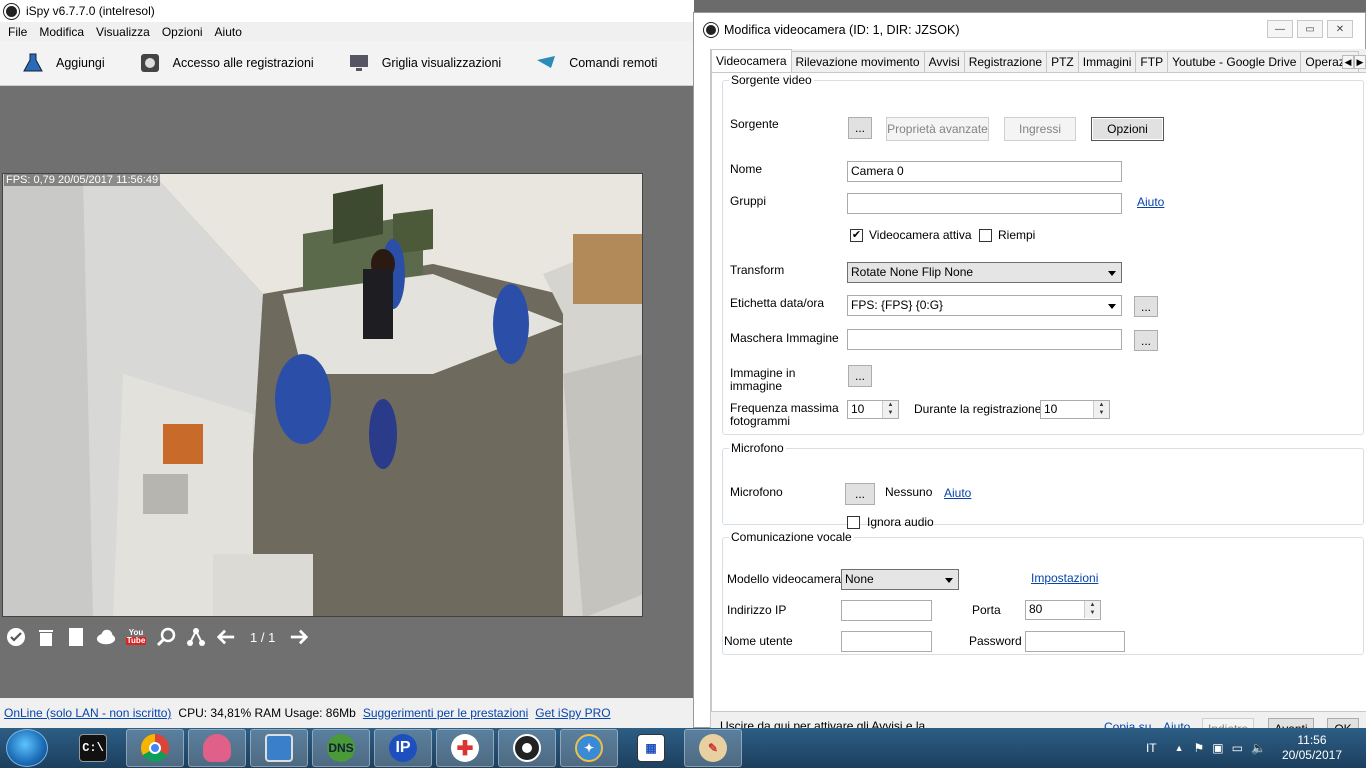  I want to click on taskbar-cmd: C:\, so click(93, 748).